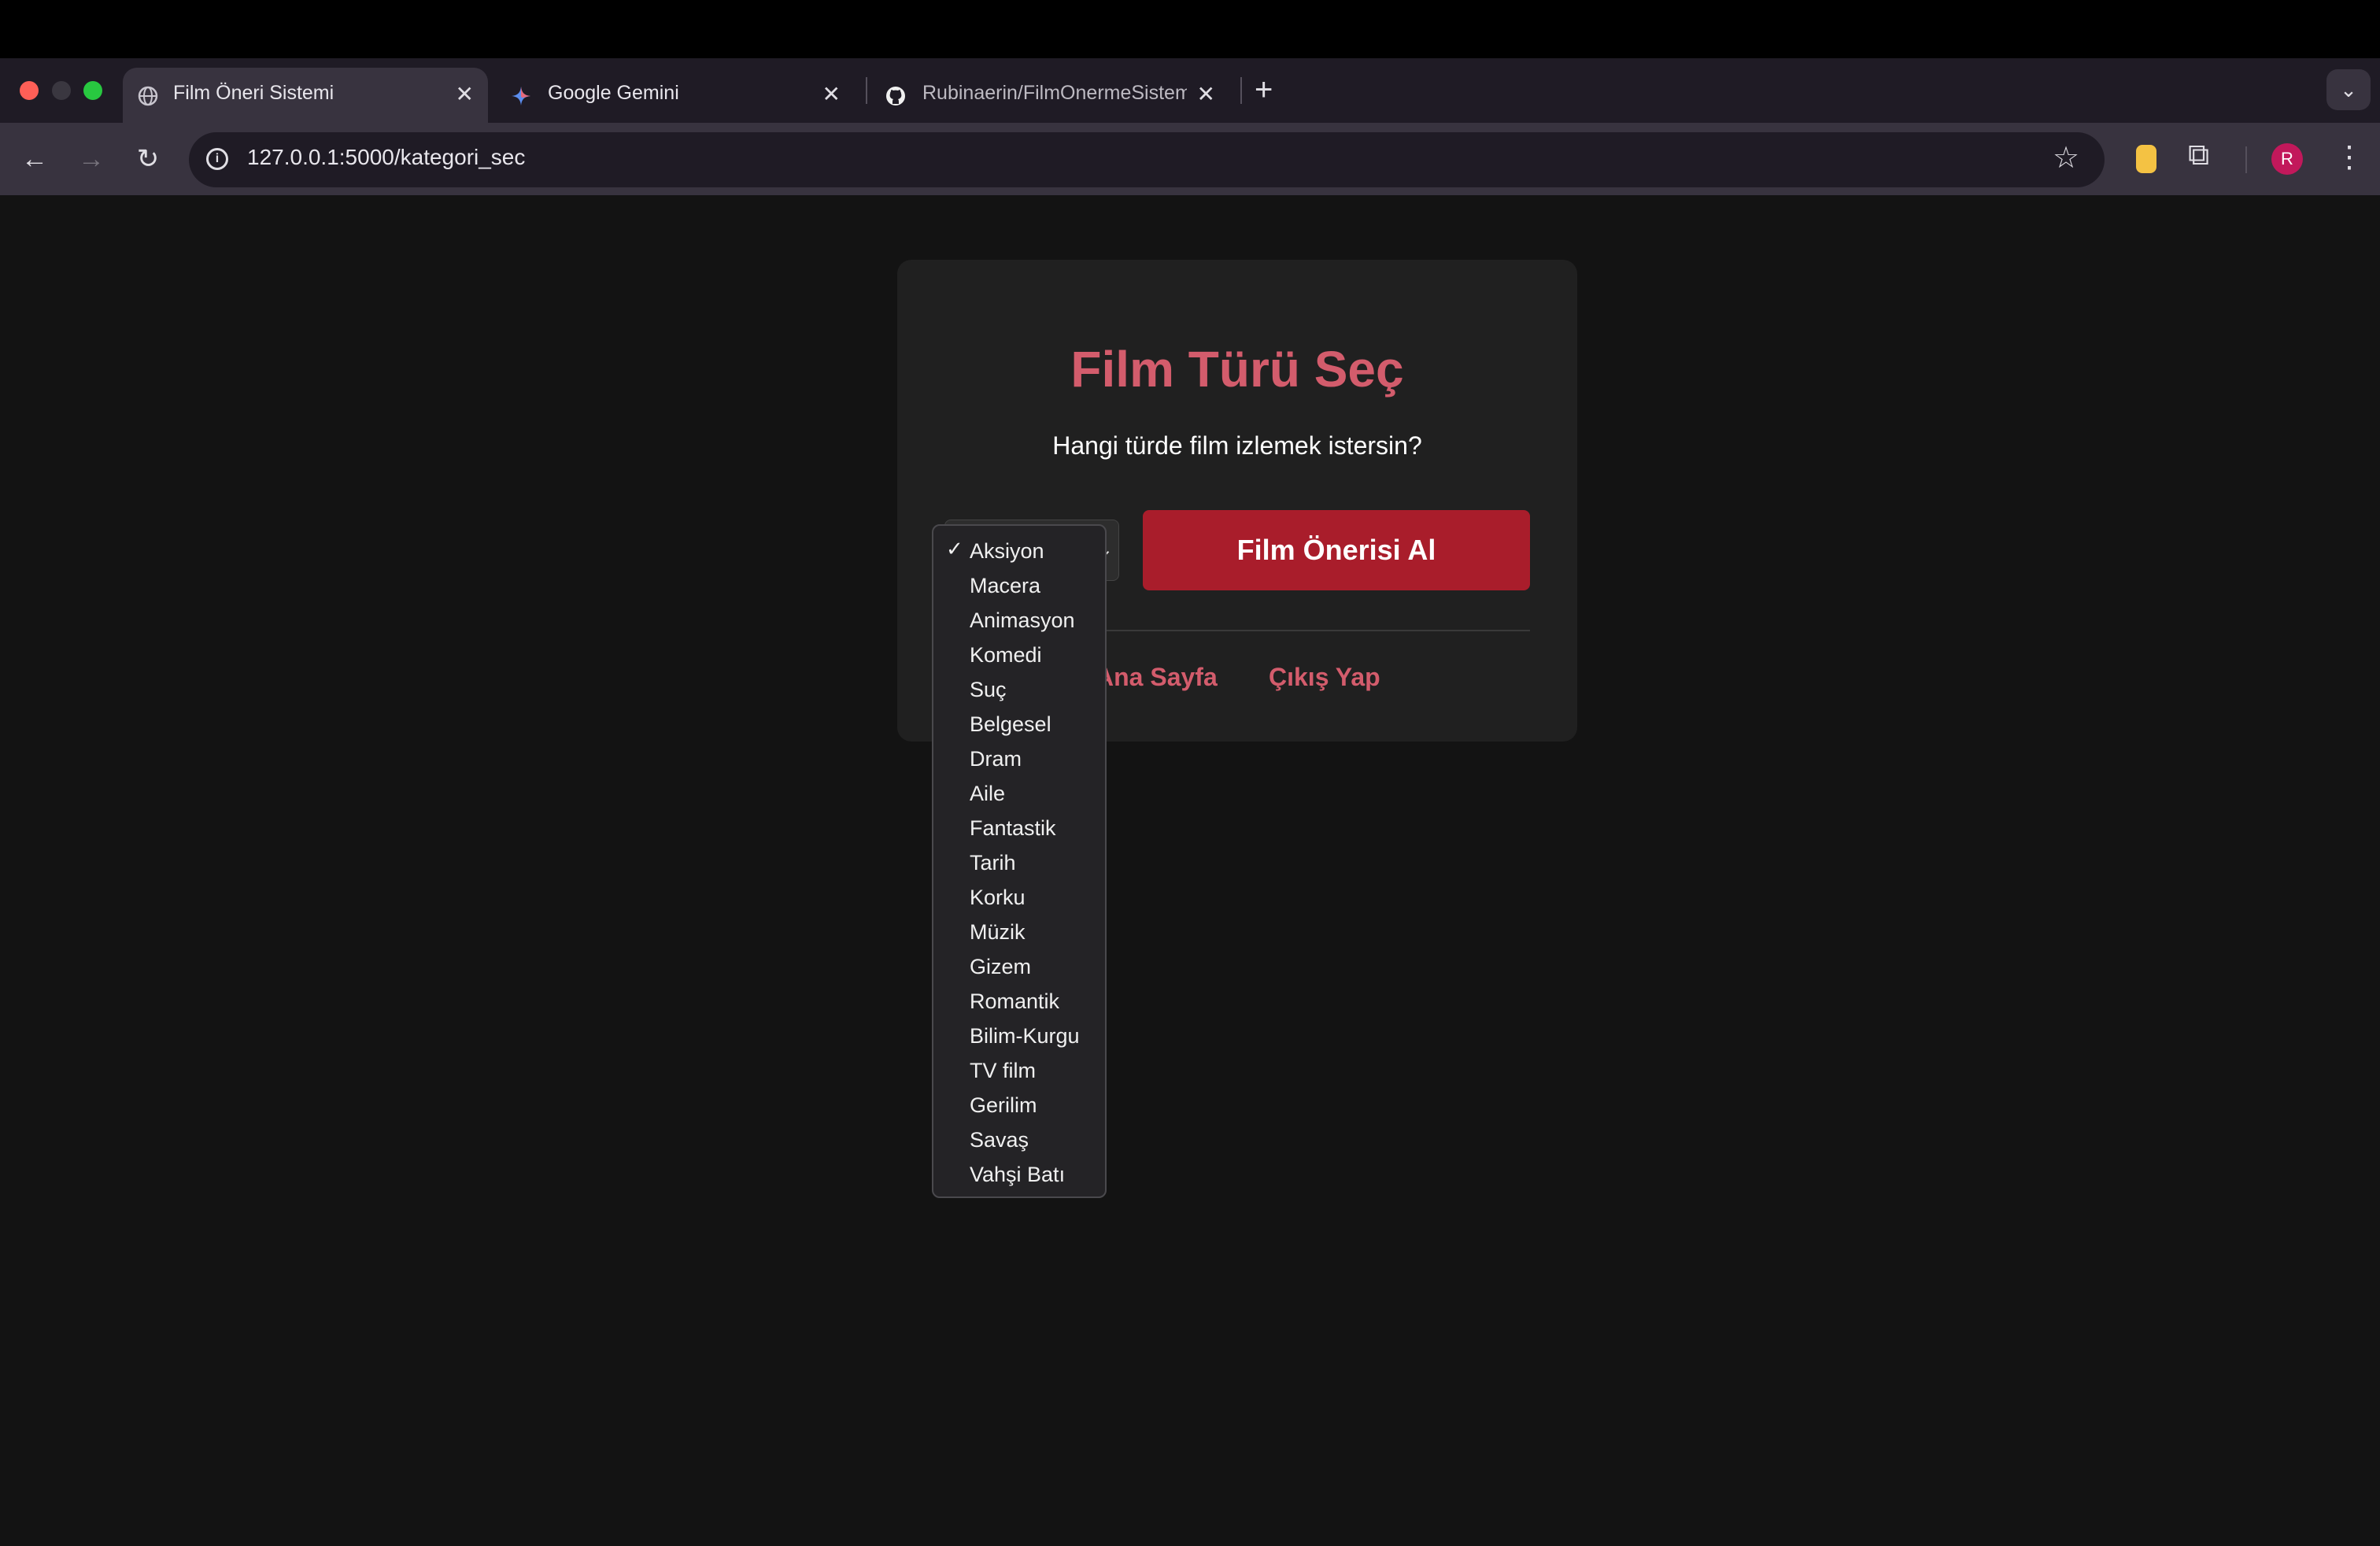 The height and width of the screenshot is (1546, 2380). I want to click on tab-title: Google Gemini, so click(613, 93).